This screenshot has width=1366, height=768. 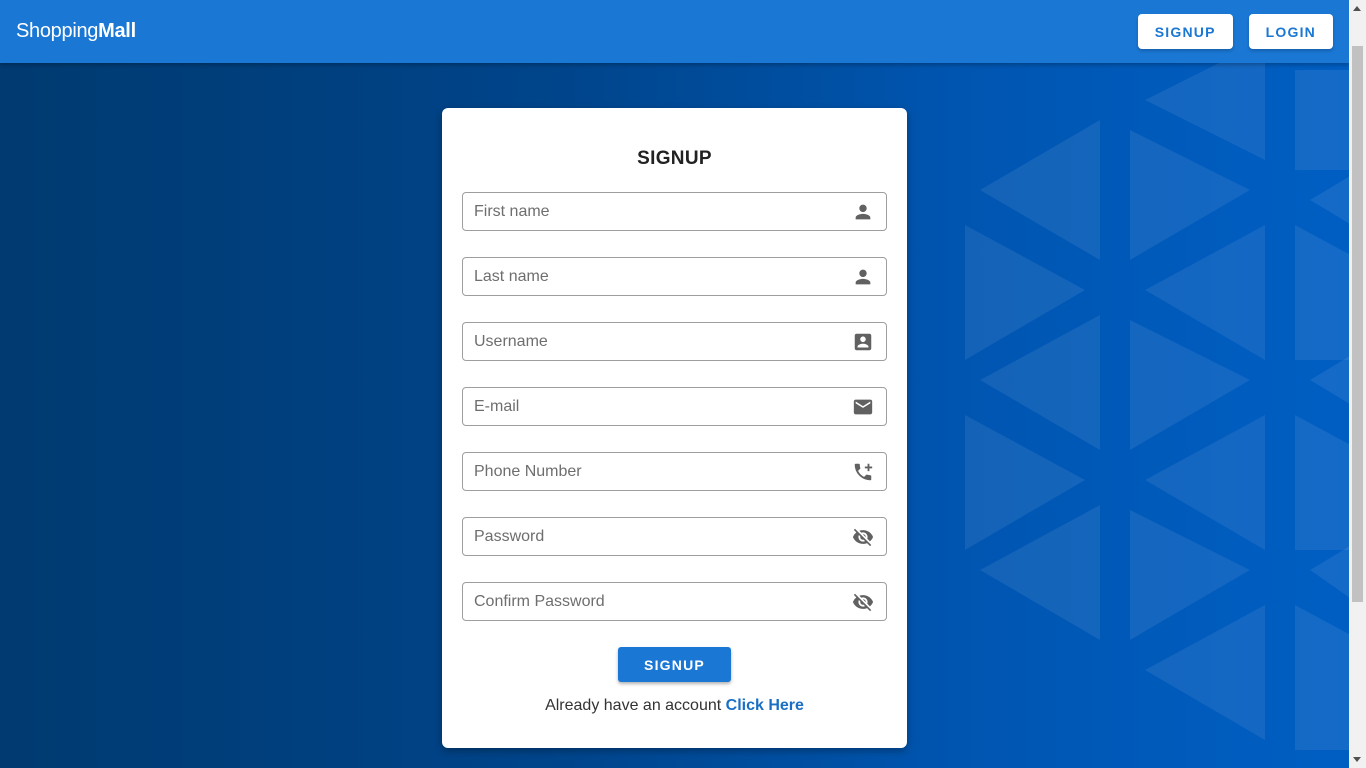 I want to click on username-field, so click(x=674, y=341).